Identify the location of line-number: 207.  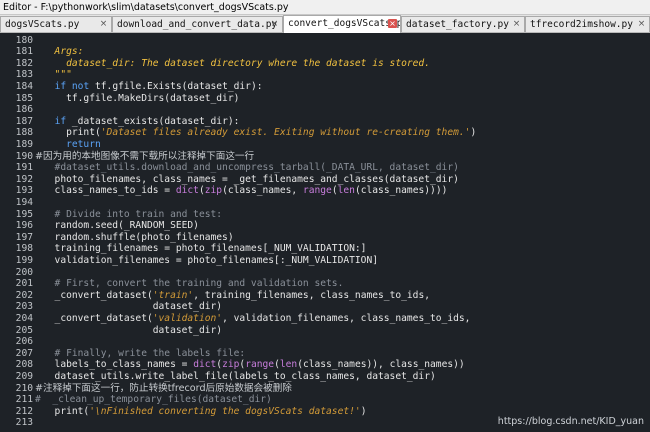
(24, 353).